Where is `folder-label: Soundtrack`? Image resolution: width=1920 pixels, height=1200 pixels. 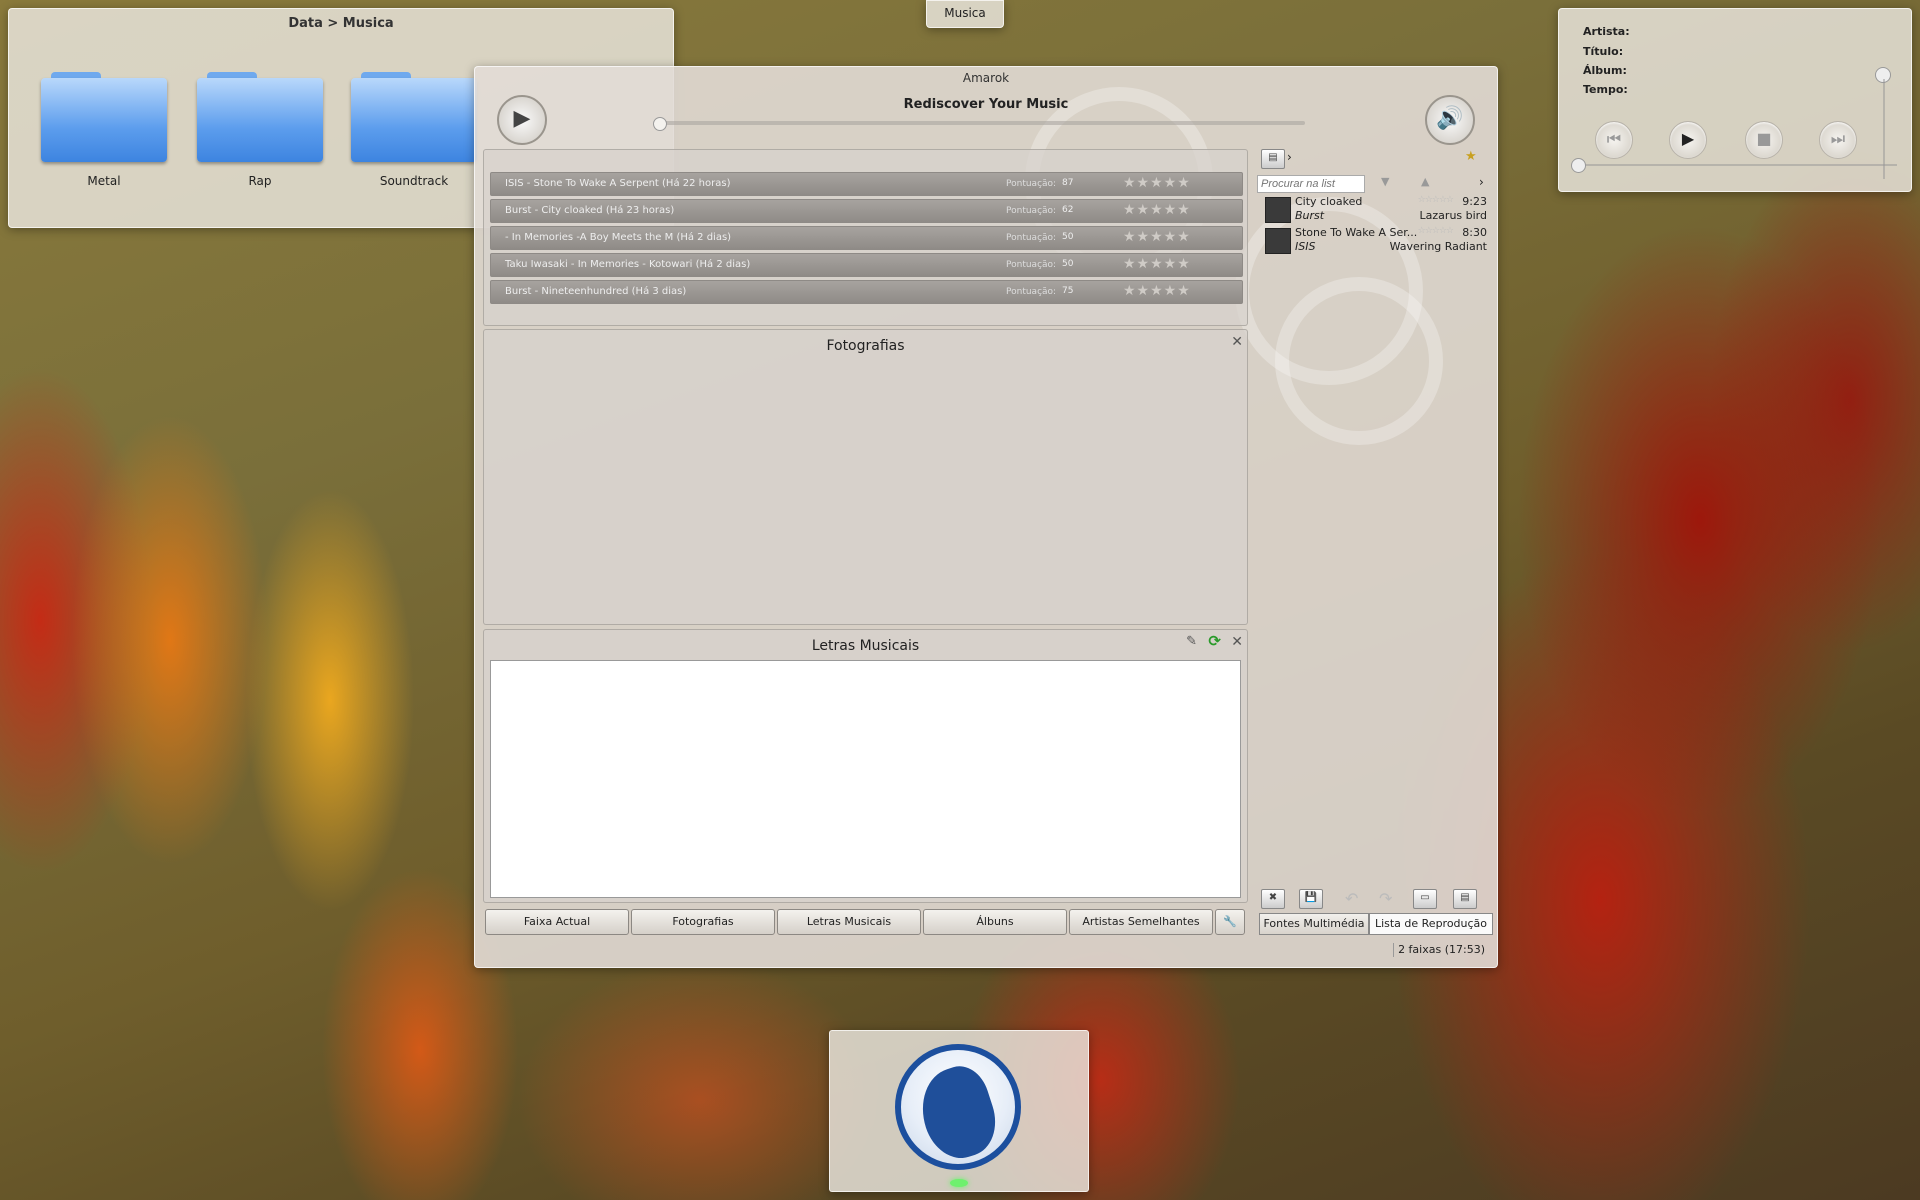 folder-label: Soundtrack is located at coordinates (414, 181).